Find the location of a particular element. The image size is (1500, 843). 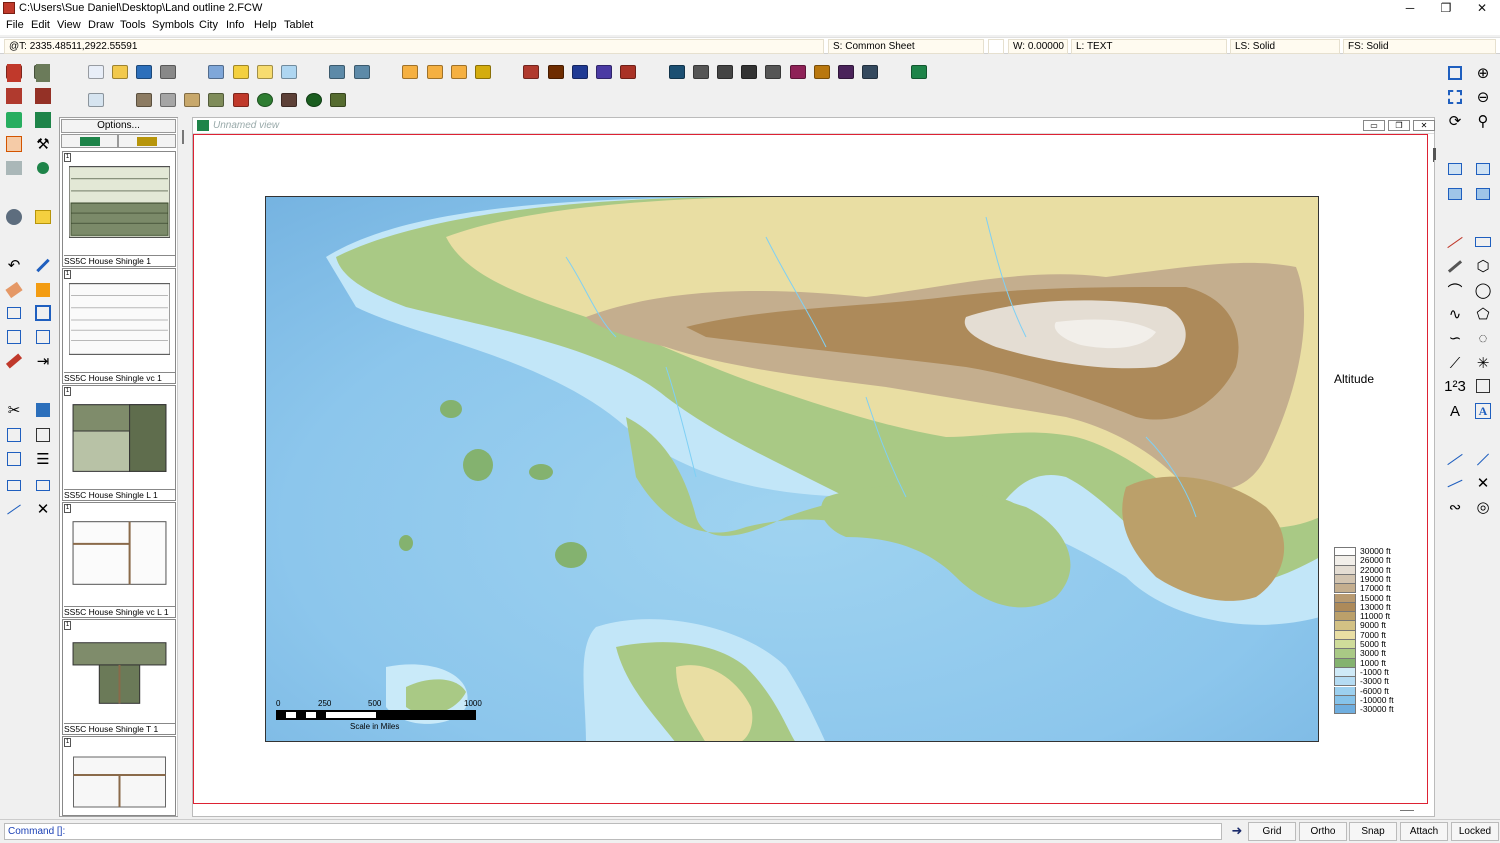

scale-icon is located at coordinates (43, 435).